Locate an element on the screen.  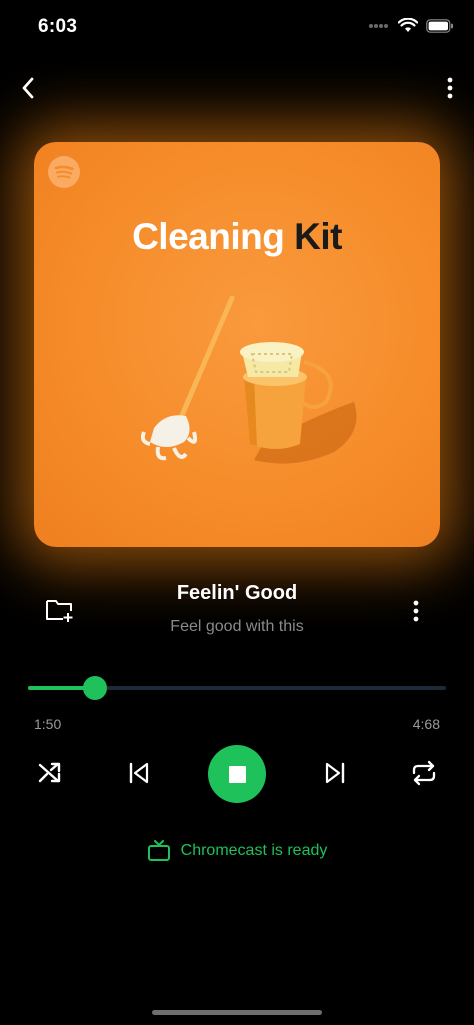
track-title: Feelin' Good is located at coordinates (237, 593).